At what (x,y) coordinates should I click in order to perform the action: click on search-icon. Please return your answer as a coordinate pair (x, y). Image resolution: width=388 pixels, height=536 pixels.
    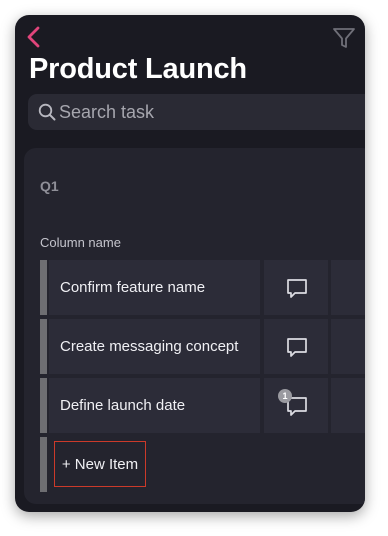
    Looking at the image, I should click on (47, 112).